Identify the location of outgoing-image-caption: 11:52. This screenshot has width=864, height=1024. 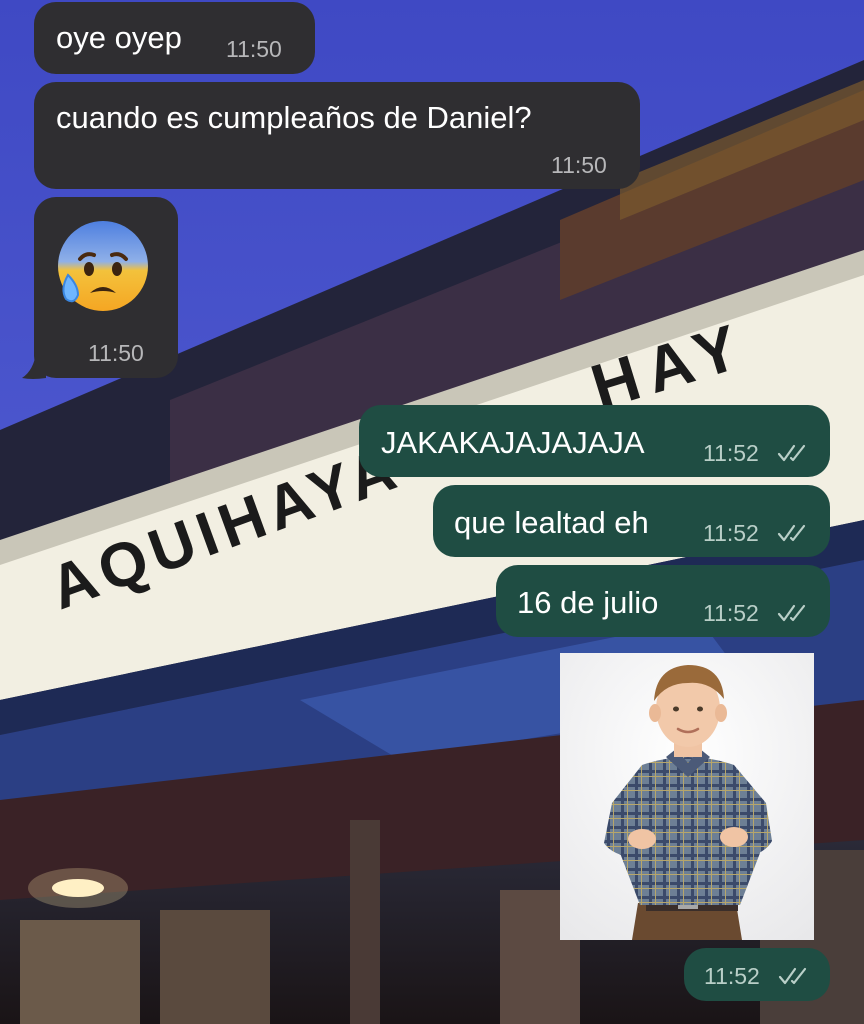
(757, 974).